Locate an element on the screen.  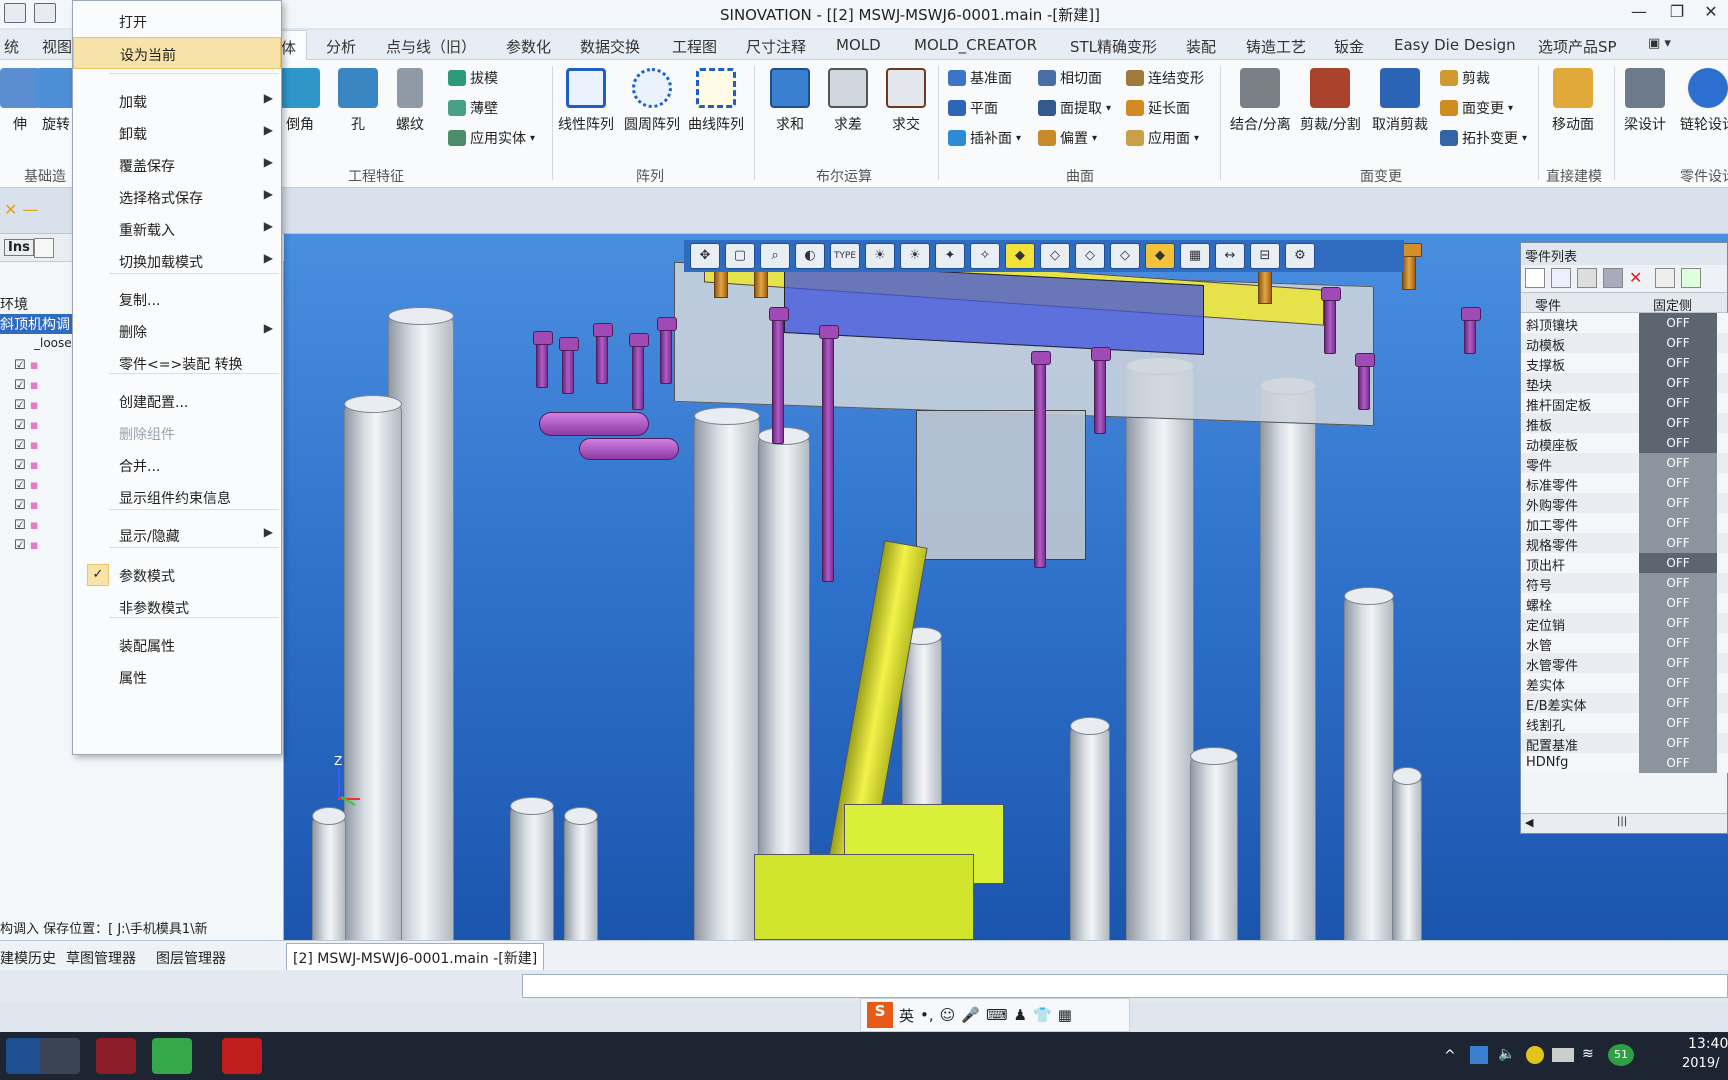
wechat-icon is located at coordinates (172, 1056).